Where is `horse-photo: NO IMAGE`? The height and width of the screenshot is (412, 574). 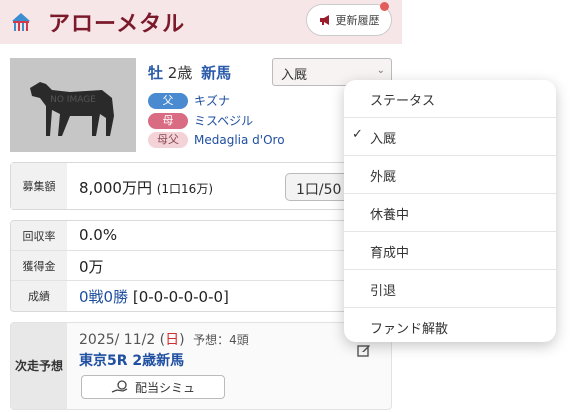
horse-photo: NO IMAGE is located at coordinates (73, 105).